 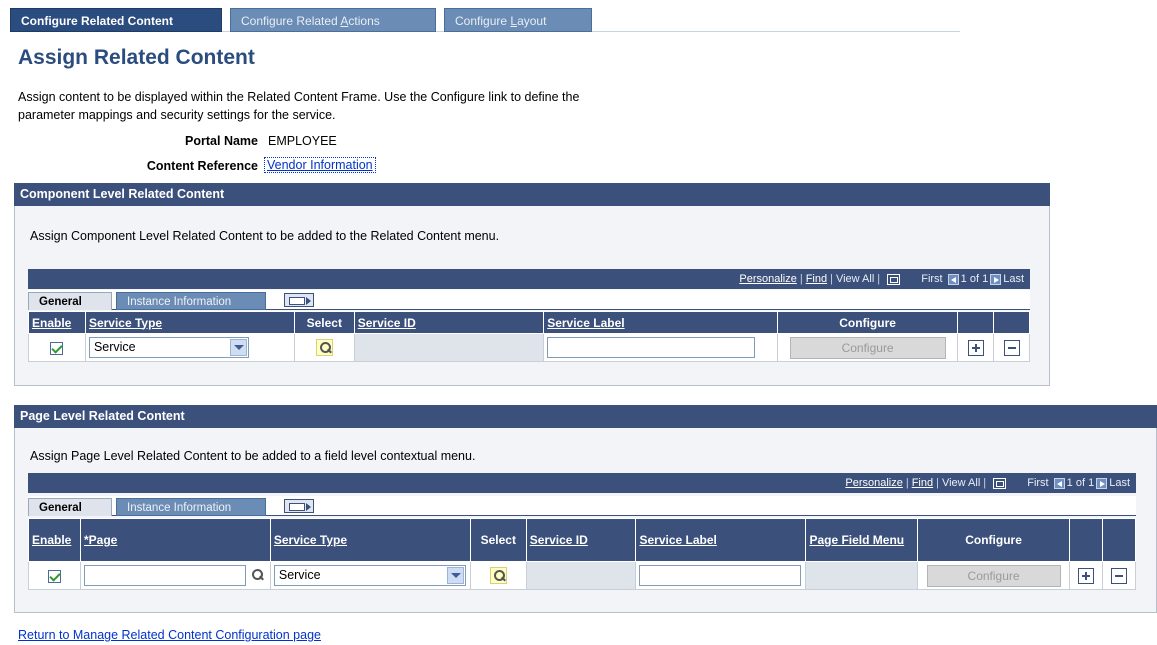 I want to click on tab-configure-related-actions: Configure Related Actions, so click(x=333, y=20).